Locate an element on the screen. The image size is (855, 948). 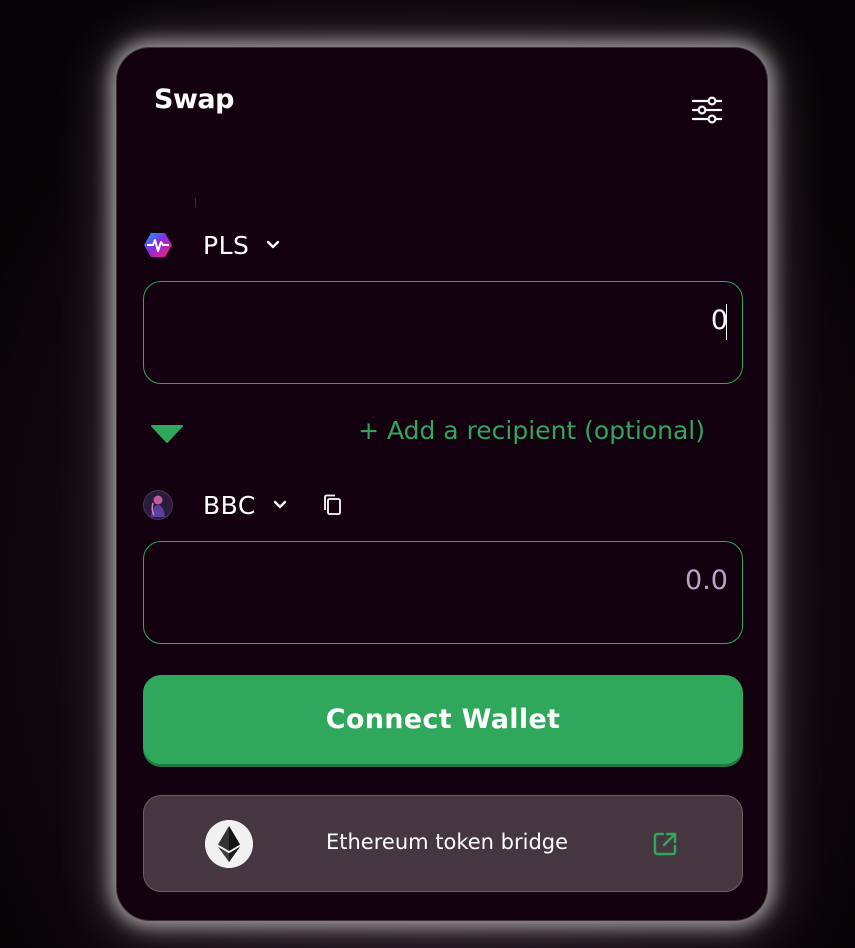
page-title: Swap is located at coordinates (194, 99).